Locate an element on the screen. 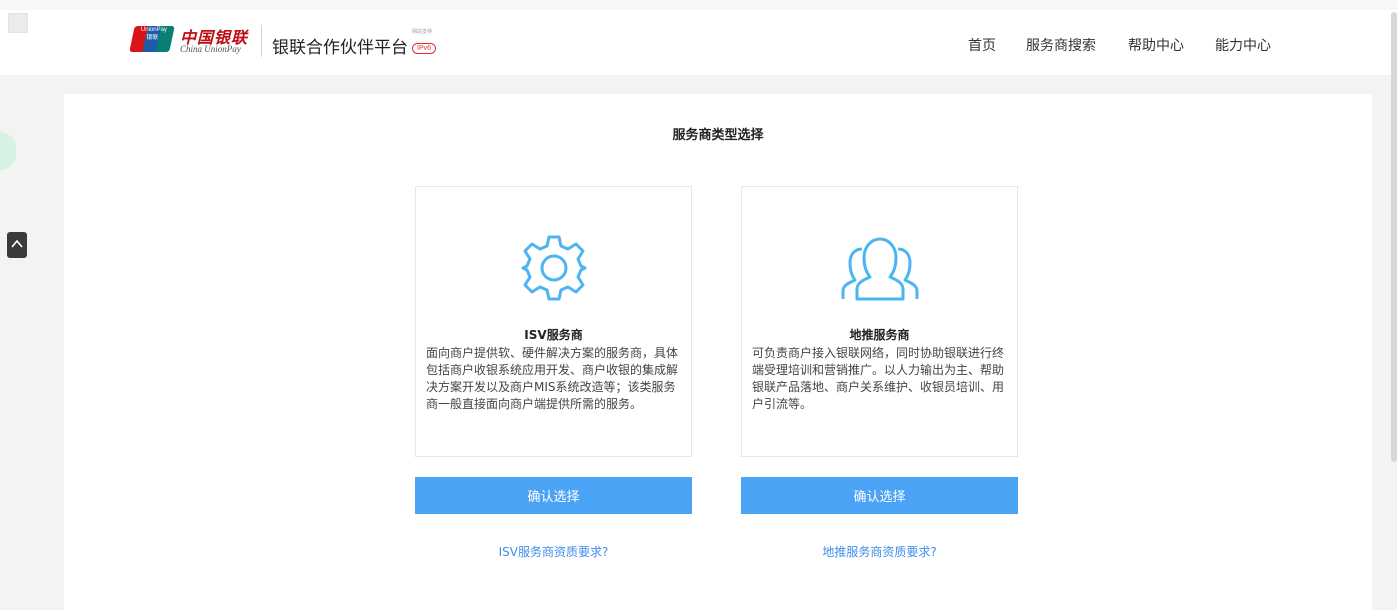  ipv6-pill: IPv6 is located at coordinates (424, 48).